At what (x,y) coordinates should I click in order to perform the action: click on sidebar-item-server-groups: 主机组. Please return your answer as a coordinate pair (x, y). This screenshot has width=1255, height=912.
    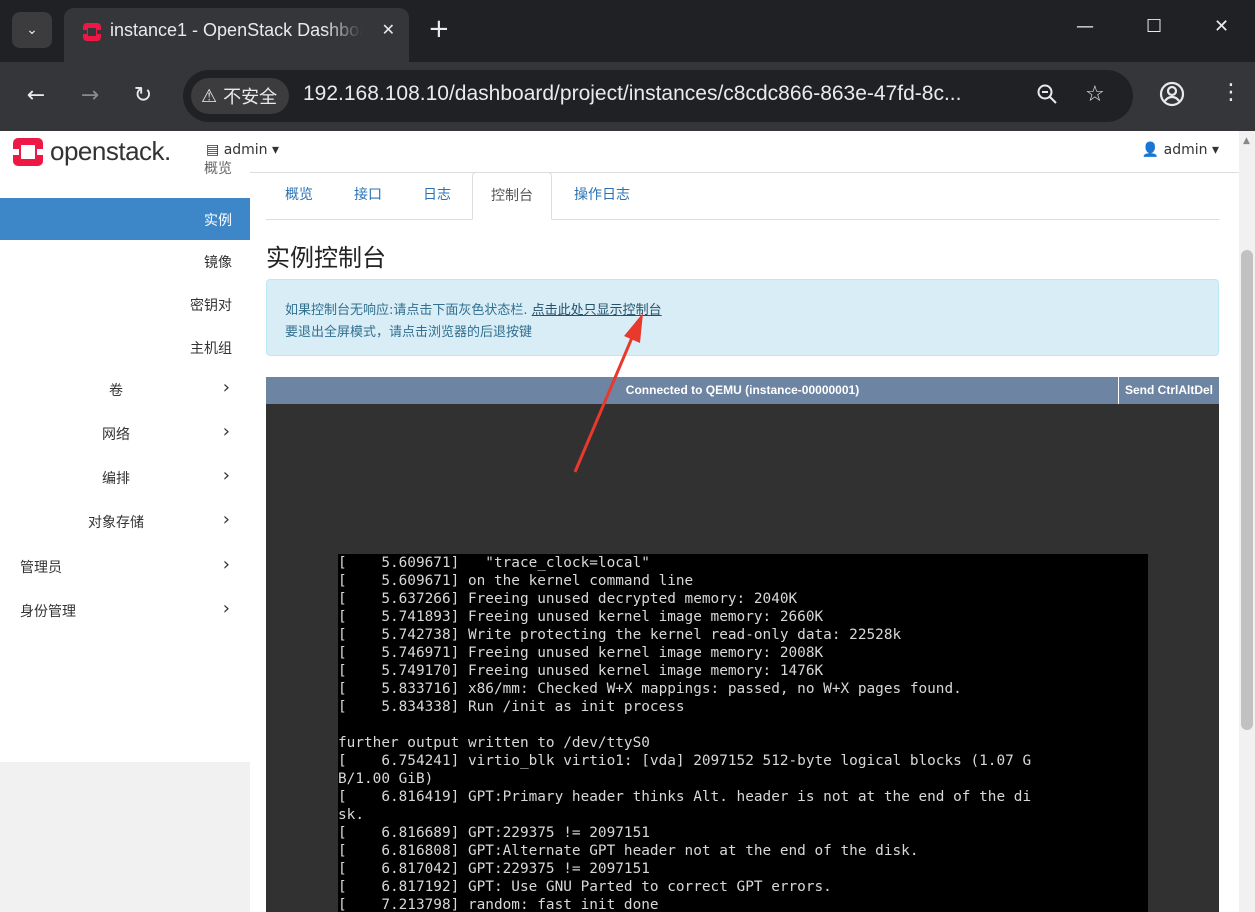
    Looking at the image, I should click on (125, 347).